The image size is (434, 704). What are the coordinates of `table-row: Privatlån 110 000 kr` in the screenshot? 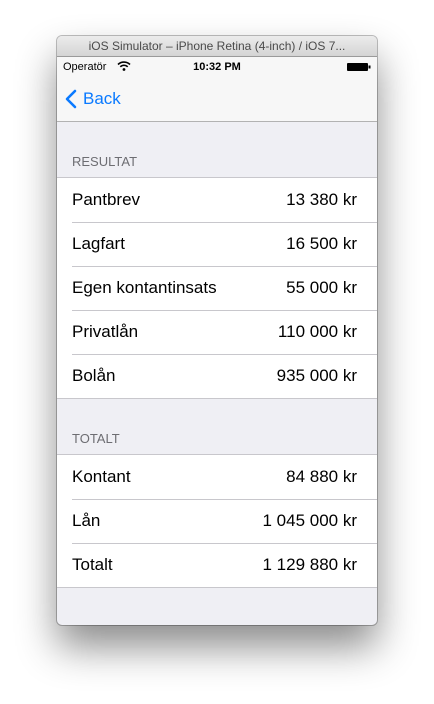 It's located at (217, 332).